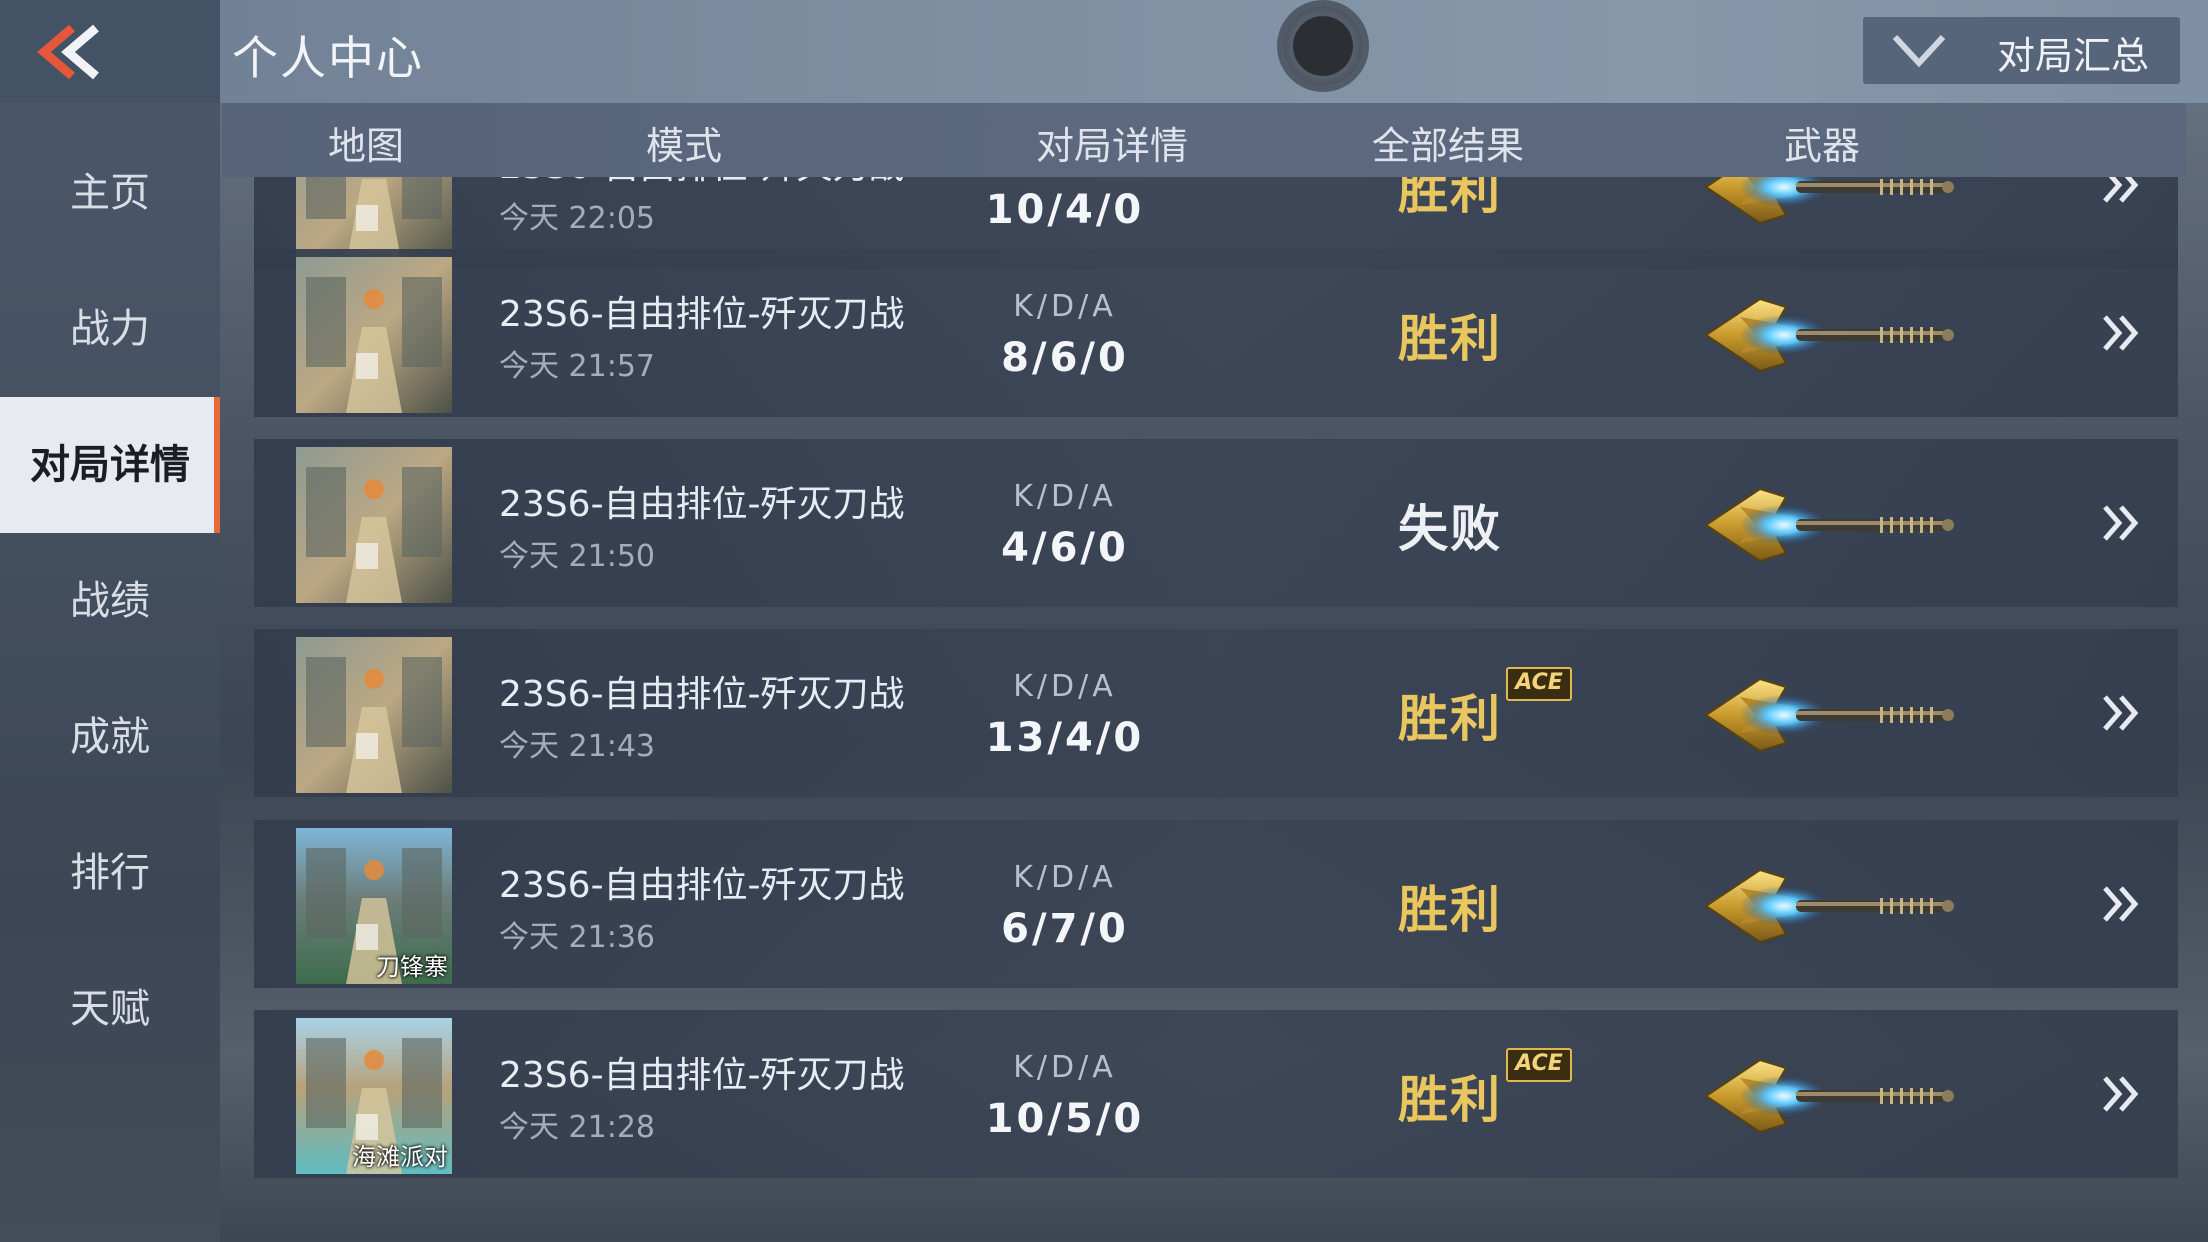 This screenshot has height=1242, width=2208. I want to click on sidebar-item-label: 战力, so click(110, 329).